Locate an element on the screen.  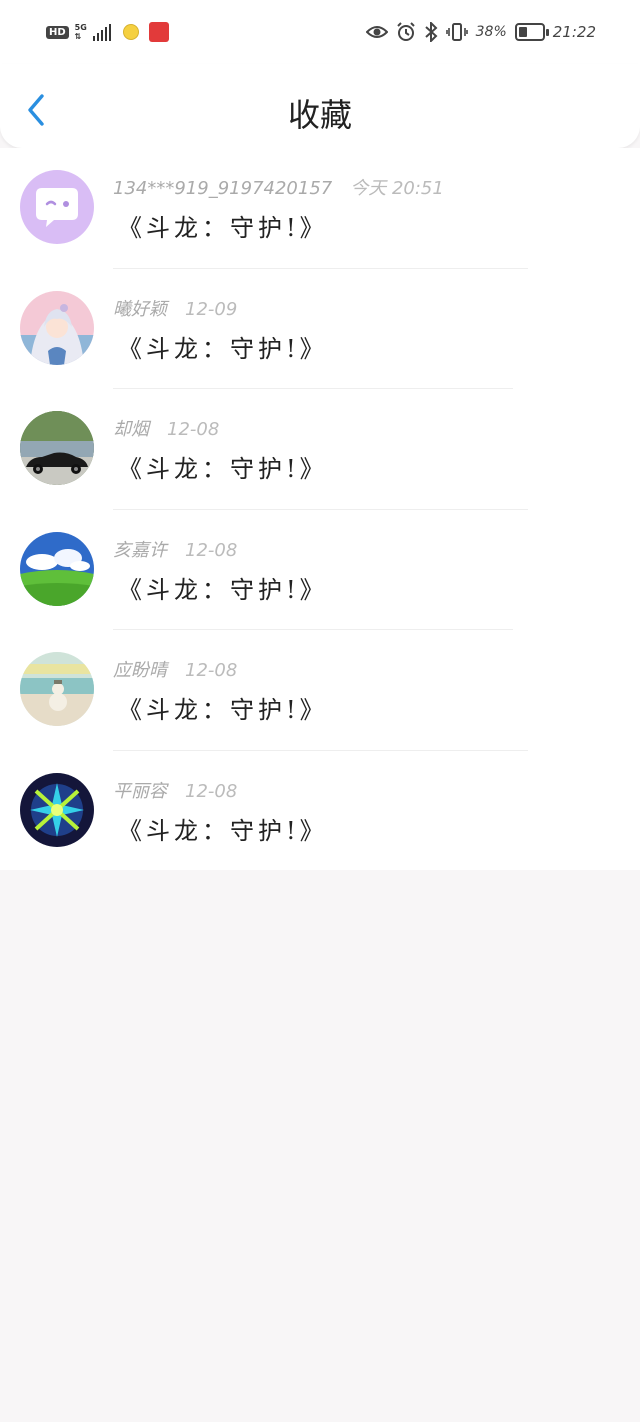
black-car-avatar-icon is located at coordinates (57, 448).